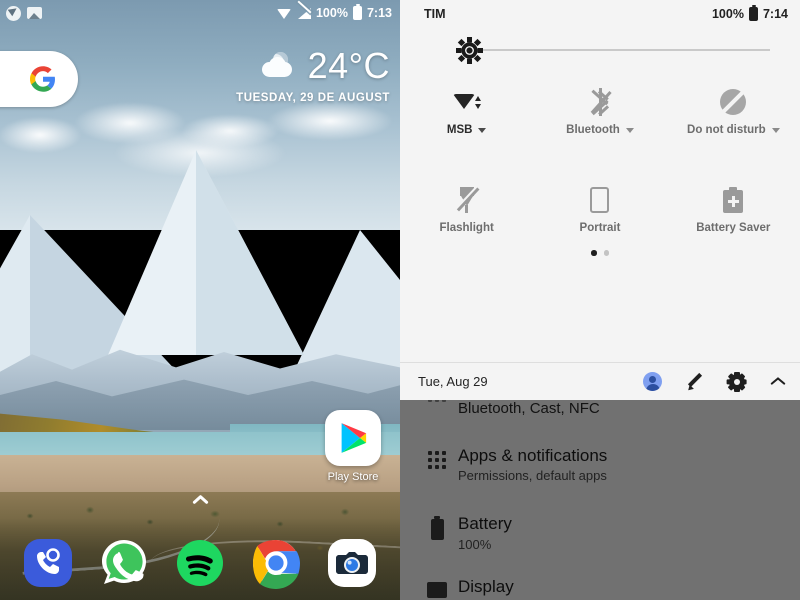 This screenshot has width=800, height=600. I want to click on brightness-track, so click(614, 50).